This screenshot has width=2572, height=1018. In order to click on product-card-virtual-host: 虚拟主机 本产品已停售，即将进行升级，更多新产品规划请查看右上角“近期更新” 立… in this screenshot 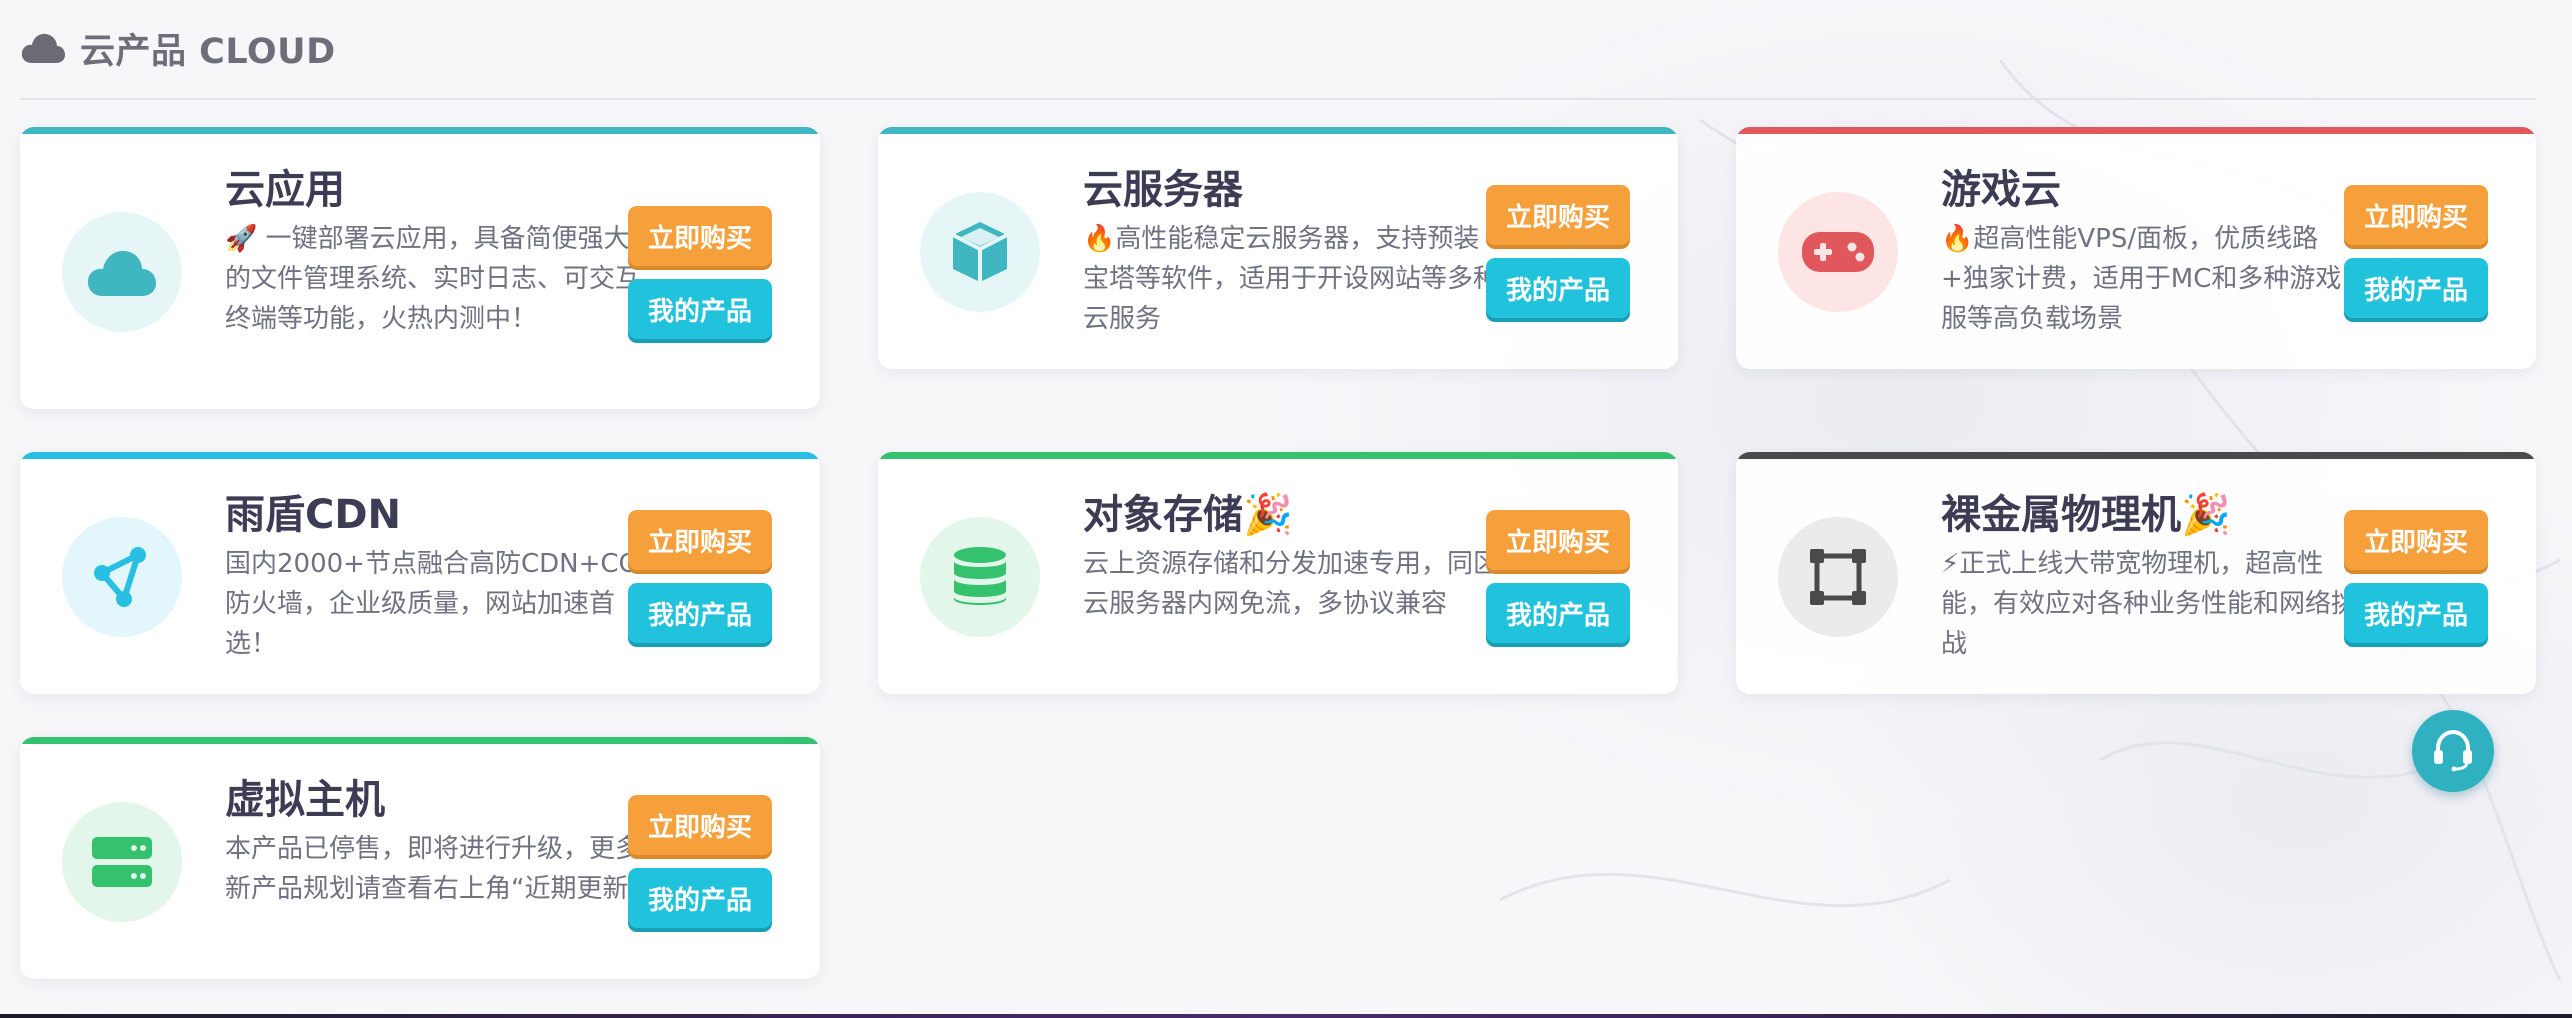, I will do `click(420, 858)`.